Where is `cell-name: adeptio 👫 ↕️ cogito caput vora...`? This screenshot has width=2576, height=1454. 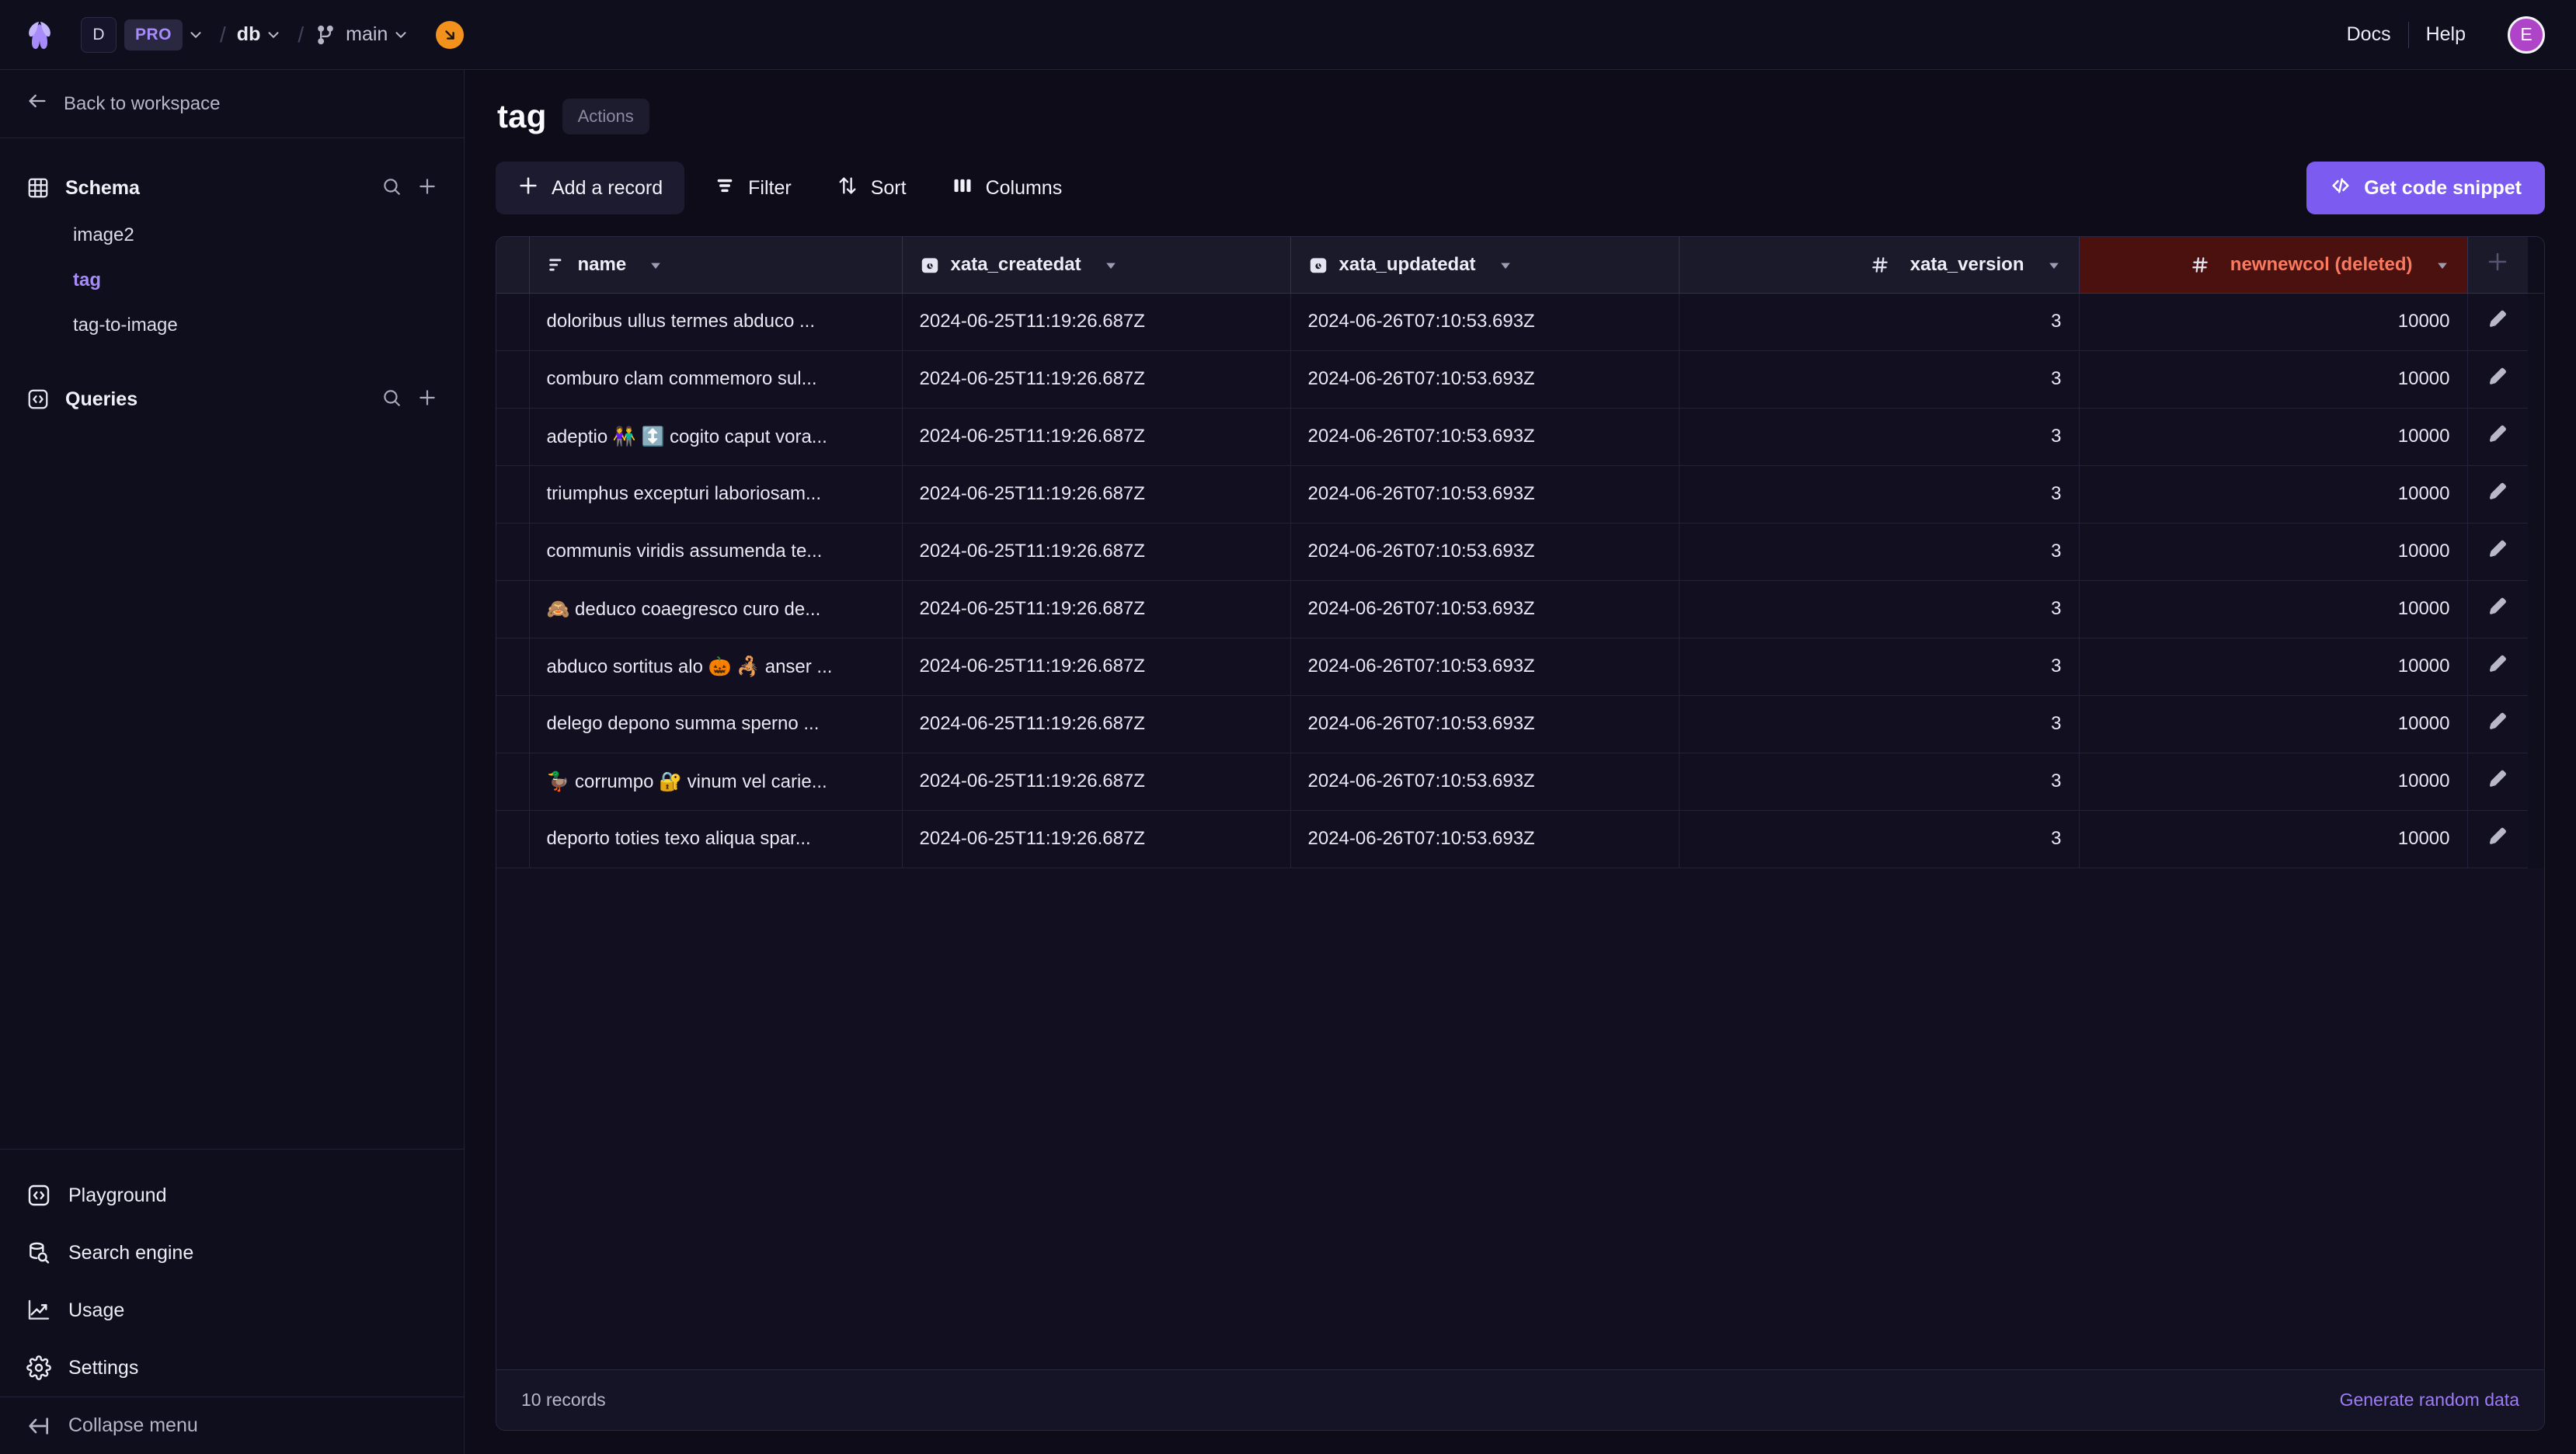
cell-name: adeptio 👫 ↕️ cogito caput vora... is located at coordinates (716, 437).